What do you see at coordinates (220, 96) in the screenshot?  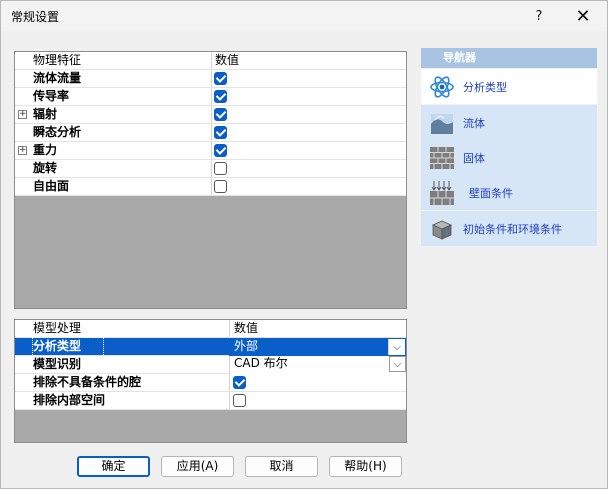 I see `conductivity-checkbox` at bounding box center [220, 96].